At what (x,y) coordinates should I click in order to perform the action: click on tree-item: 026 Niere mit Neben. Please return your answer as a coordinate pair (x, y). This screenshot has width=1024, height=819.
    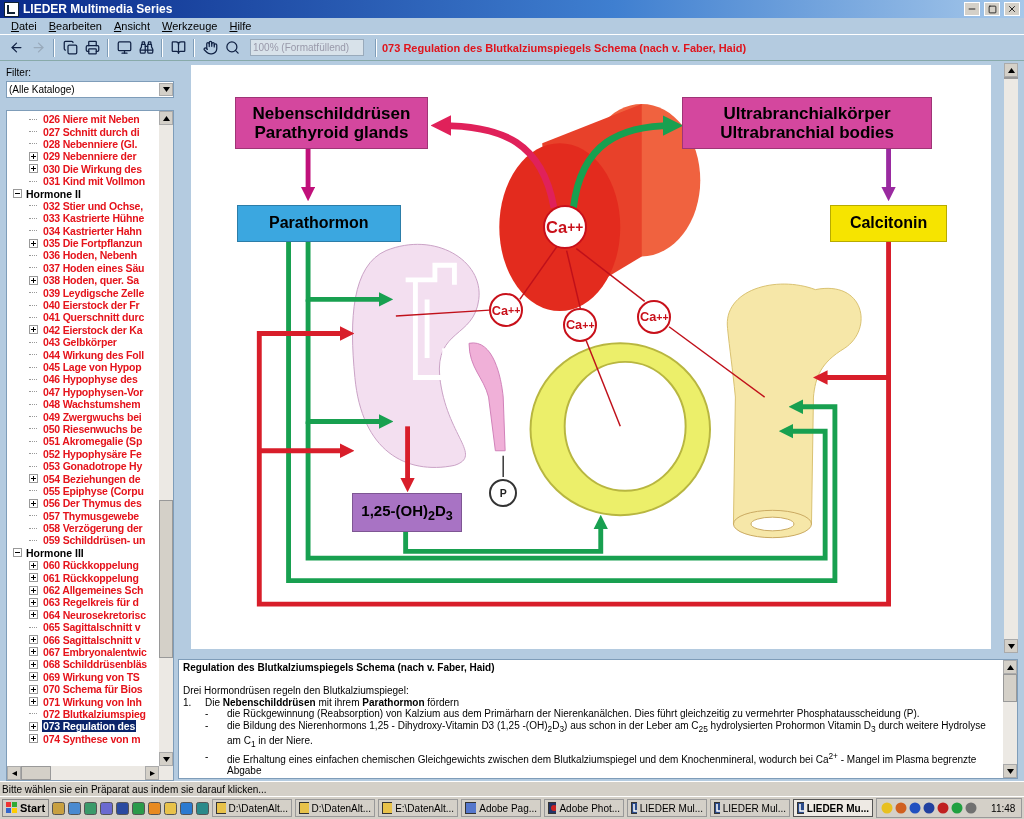
    Looking at the image, I should click on (91, 119).